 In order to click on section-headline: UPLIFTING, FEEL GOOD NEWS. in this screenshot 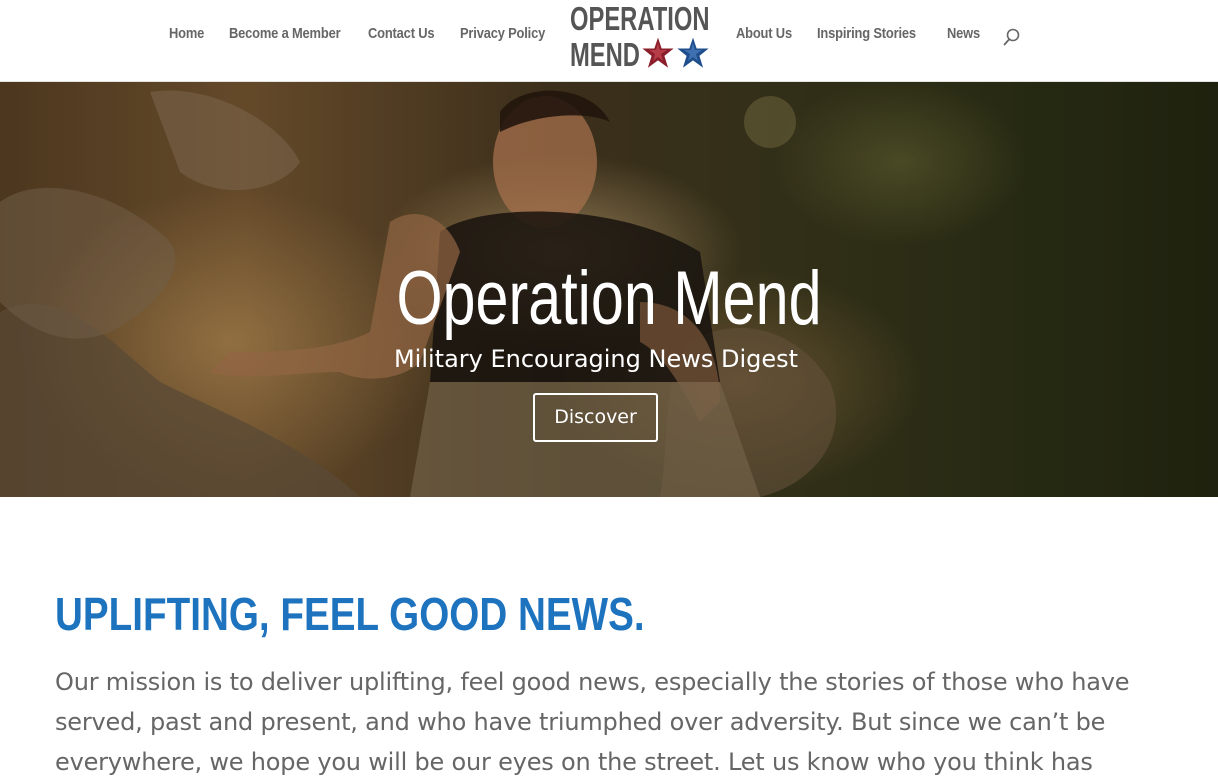, I will do `click(350, 614)`.